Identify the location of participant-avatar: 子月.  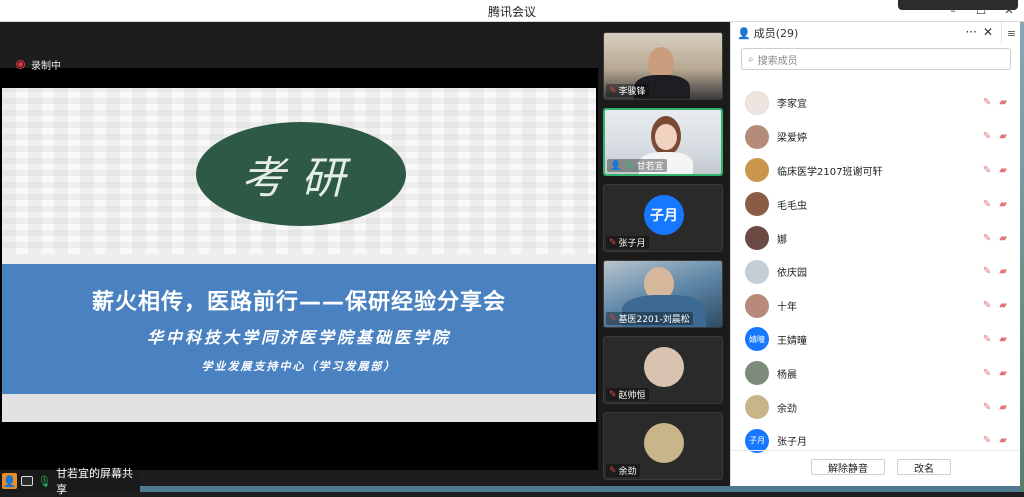
(664, 215).